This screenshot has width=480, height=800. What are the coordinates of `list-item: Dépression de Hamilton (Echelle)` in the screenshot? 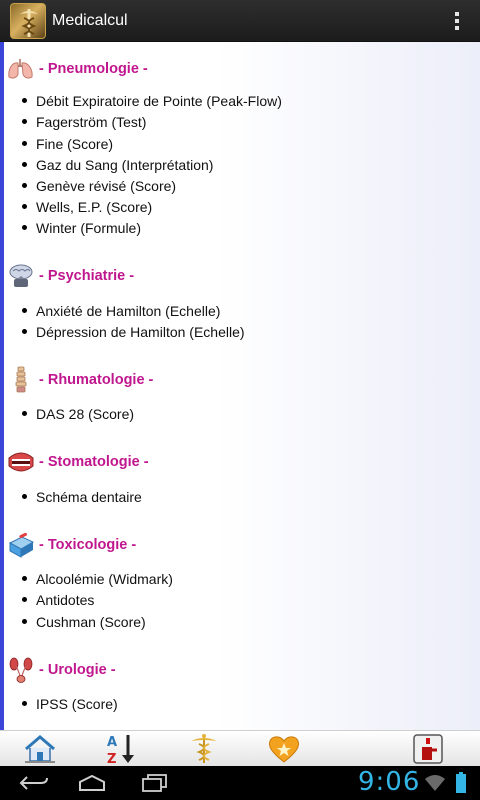 It's located at (133, 331).